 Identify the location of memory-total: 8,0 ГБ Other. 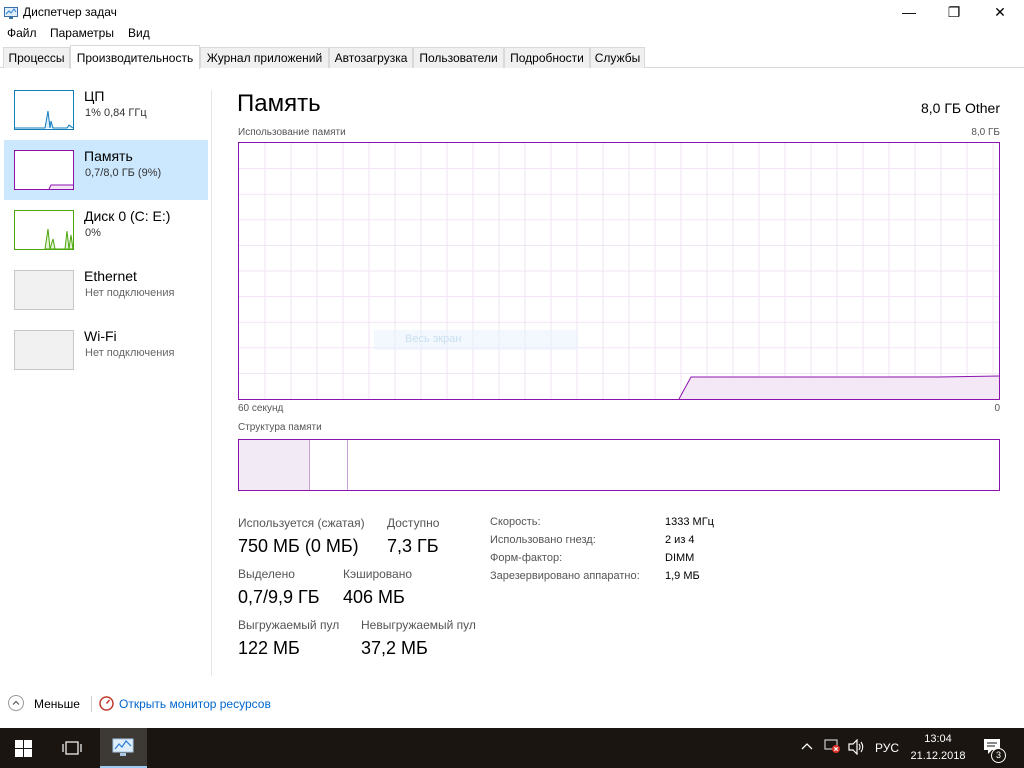
(960, 108).